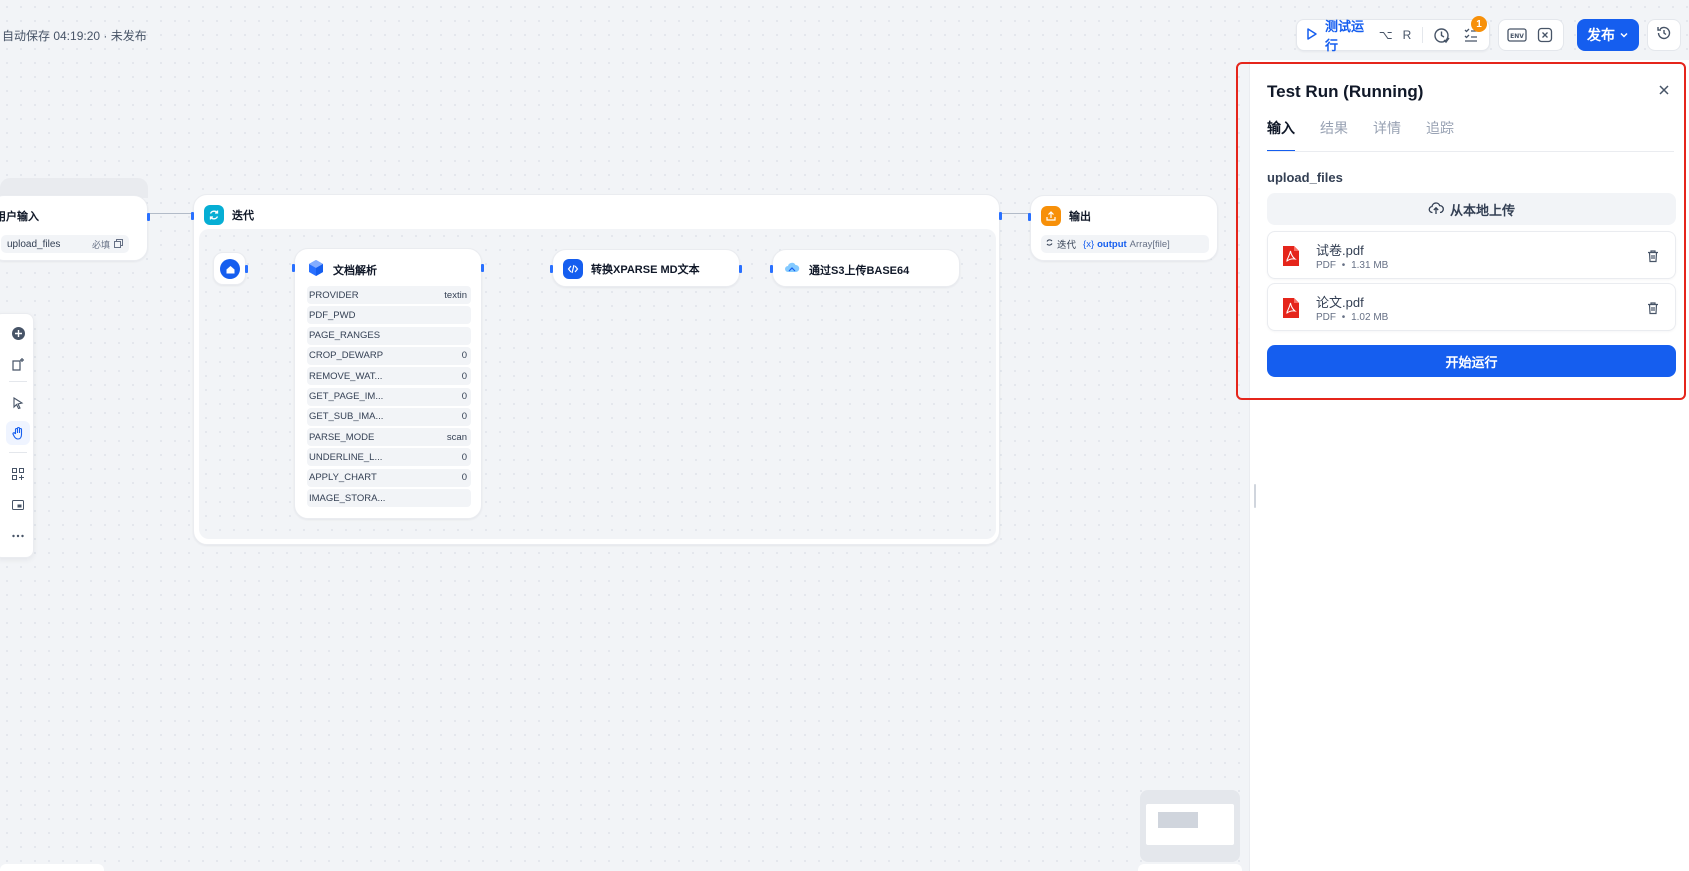 This screenshot has height=871, width=1689. Describe the element at coordinates (18, 505) in the screenshot. I see `minimap-icon` at that location.